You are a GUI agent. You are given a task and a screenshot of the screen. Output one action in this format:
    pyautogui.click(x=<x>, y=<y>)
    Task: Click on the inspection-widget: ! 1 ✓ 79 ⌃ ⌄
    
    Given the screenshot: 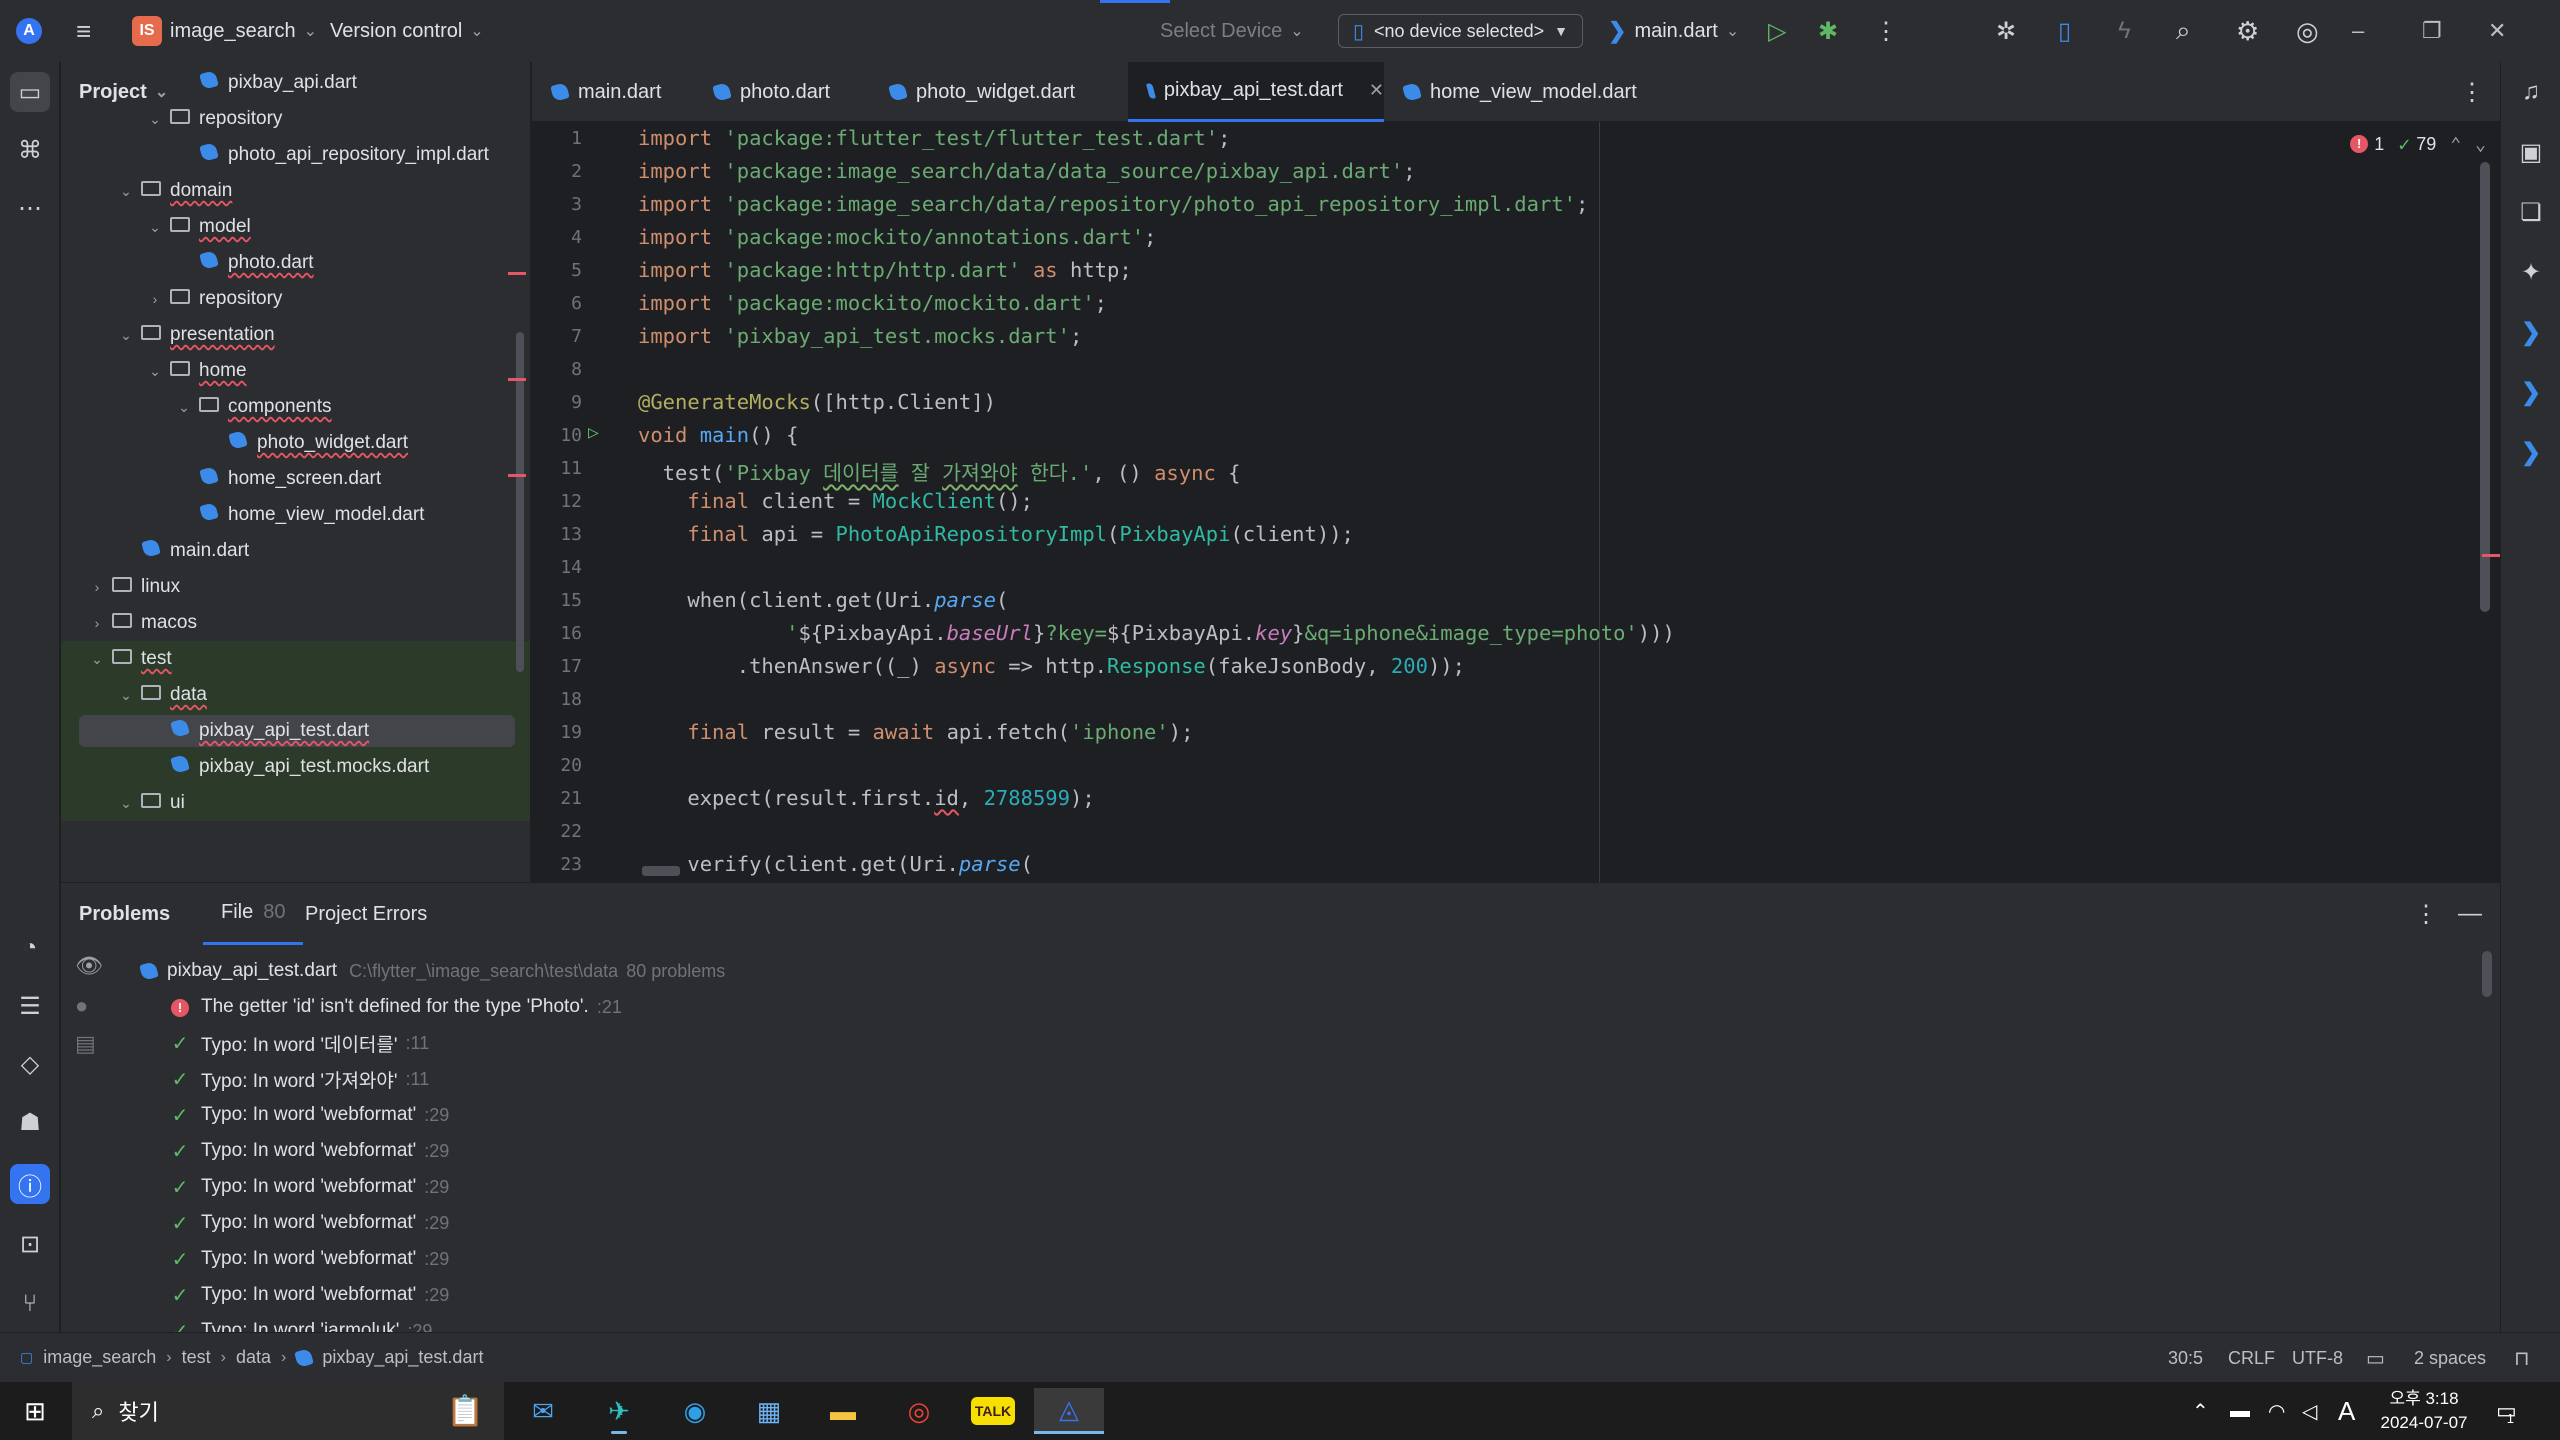 What is the action you would take?
    pyautogui.click(x=2418, y=144)
    